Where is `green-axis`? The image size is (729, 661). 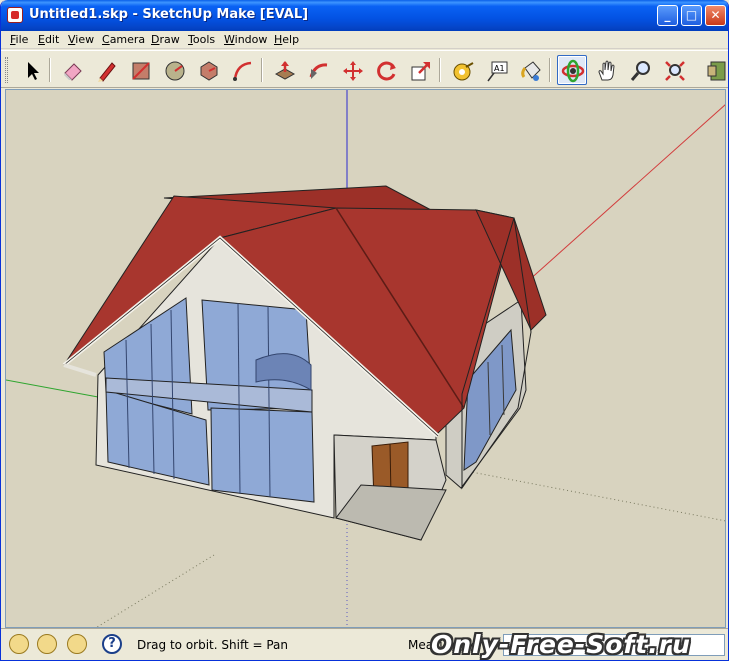
green-axis is located at coordinates (52, 388).